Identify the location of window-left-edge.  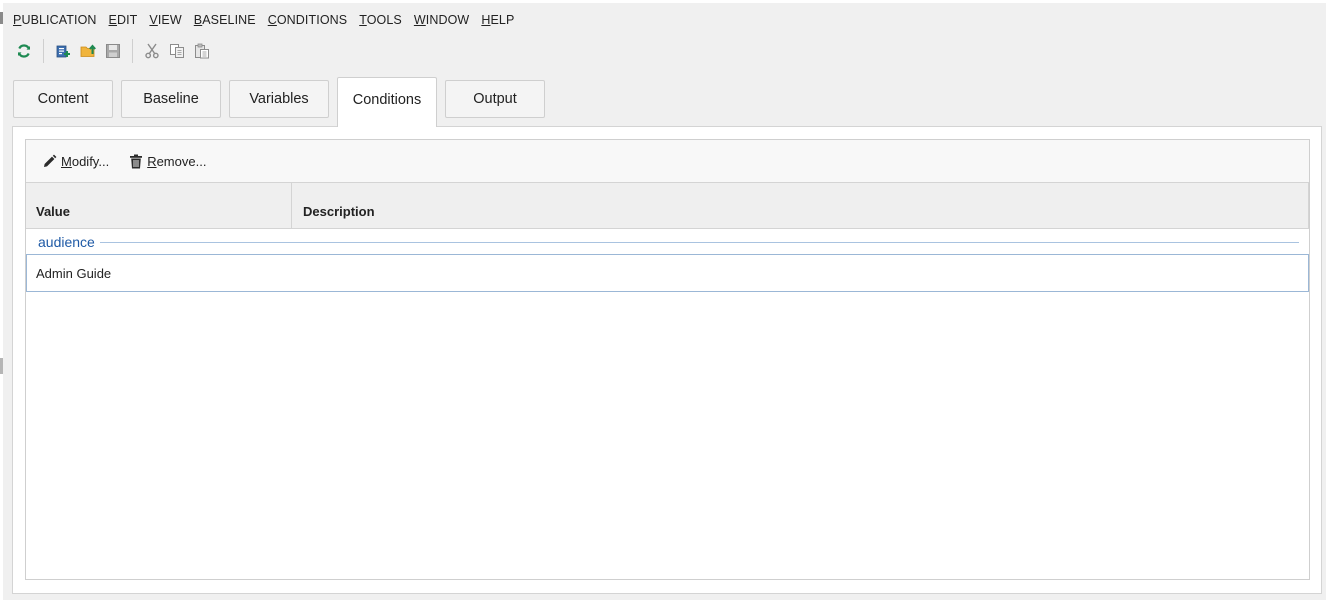
(1, 300).